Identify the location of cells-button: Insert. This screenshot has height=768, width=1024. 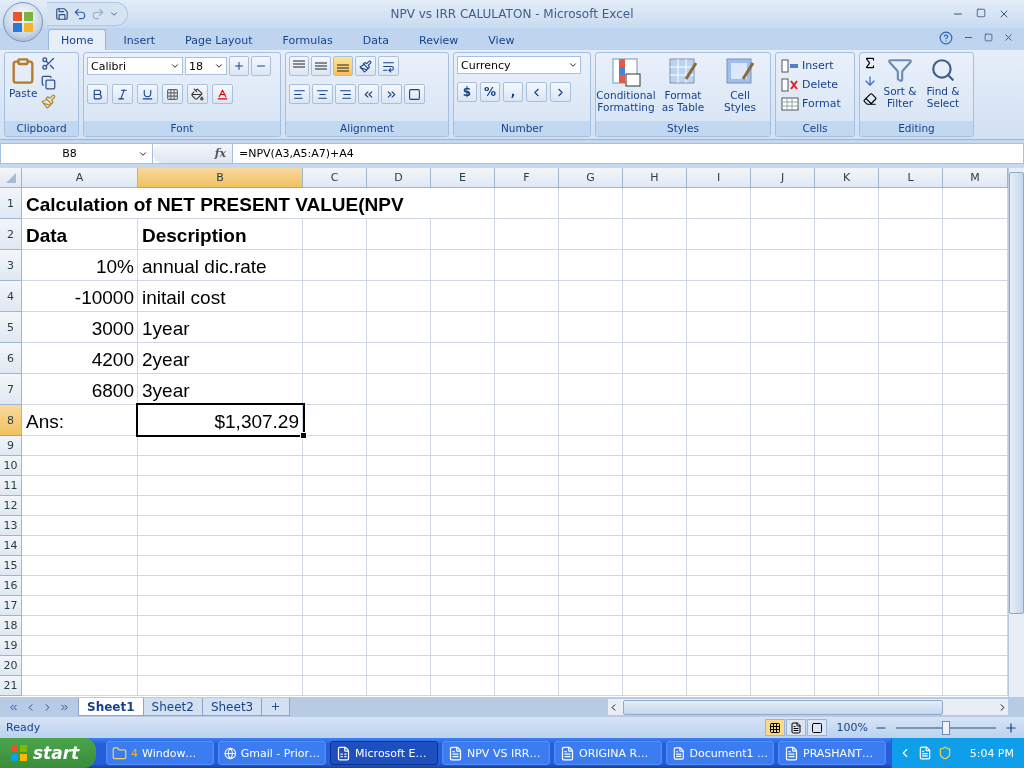
(811, 65).